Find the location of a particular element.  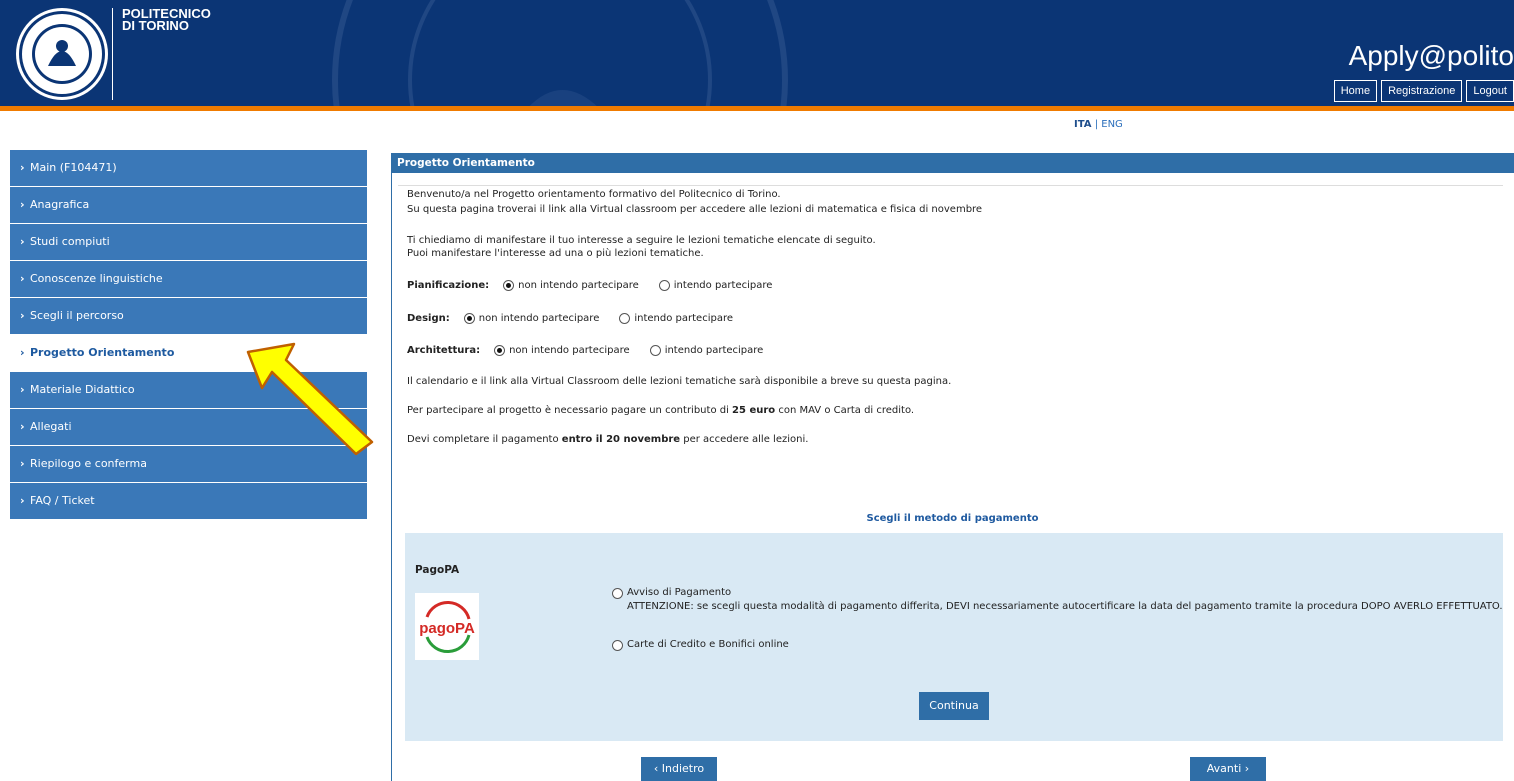

deadline-text-pre: Devi completare il pagamento is located at coordinates (484, 439).